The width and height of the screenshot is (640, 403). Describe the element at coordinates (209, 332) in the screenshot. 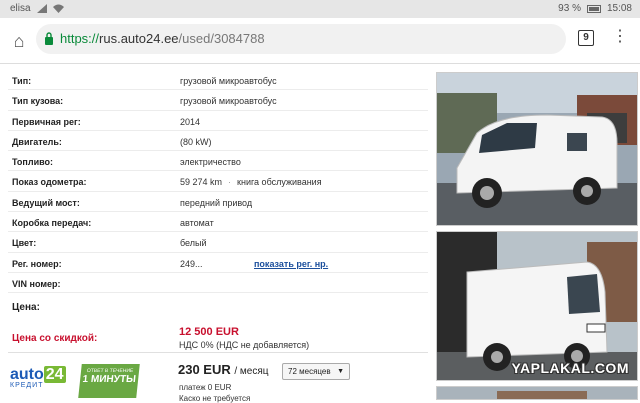

I see `discount-price-value: 12 500 EUR` at that location.